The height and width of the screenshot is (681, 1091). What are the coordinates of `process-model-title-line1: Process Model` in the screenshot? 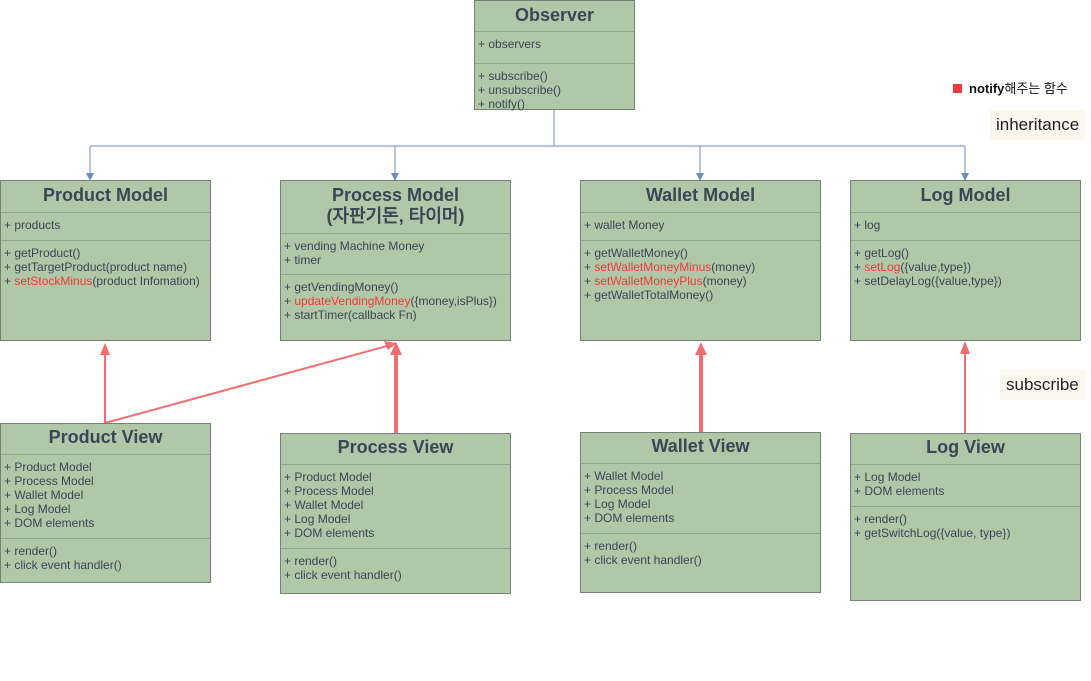 It's located at (395, 195).